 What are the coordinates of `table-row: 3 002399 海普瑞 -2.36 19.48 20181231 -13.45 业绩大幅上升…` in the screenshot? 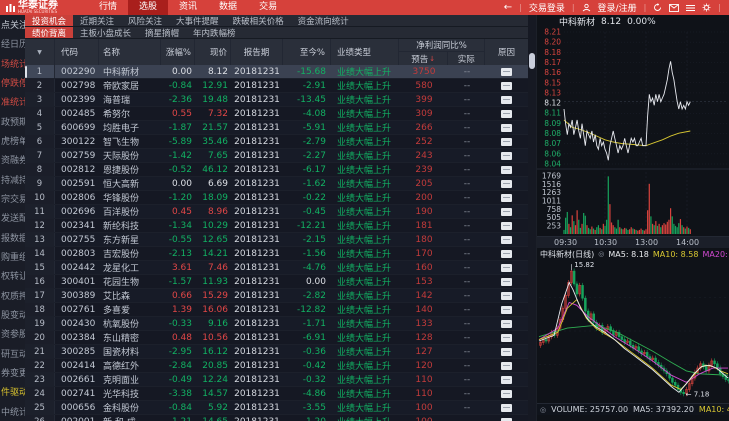 It's located at (276, 100).